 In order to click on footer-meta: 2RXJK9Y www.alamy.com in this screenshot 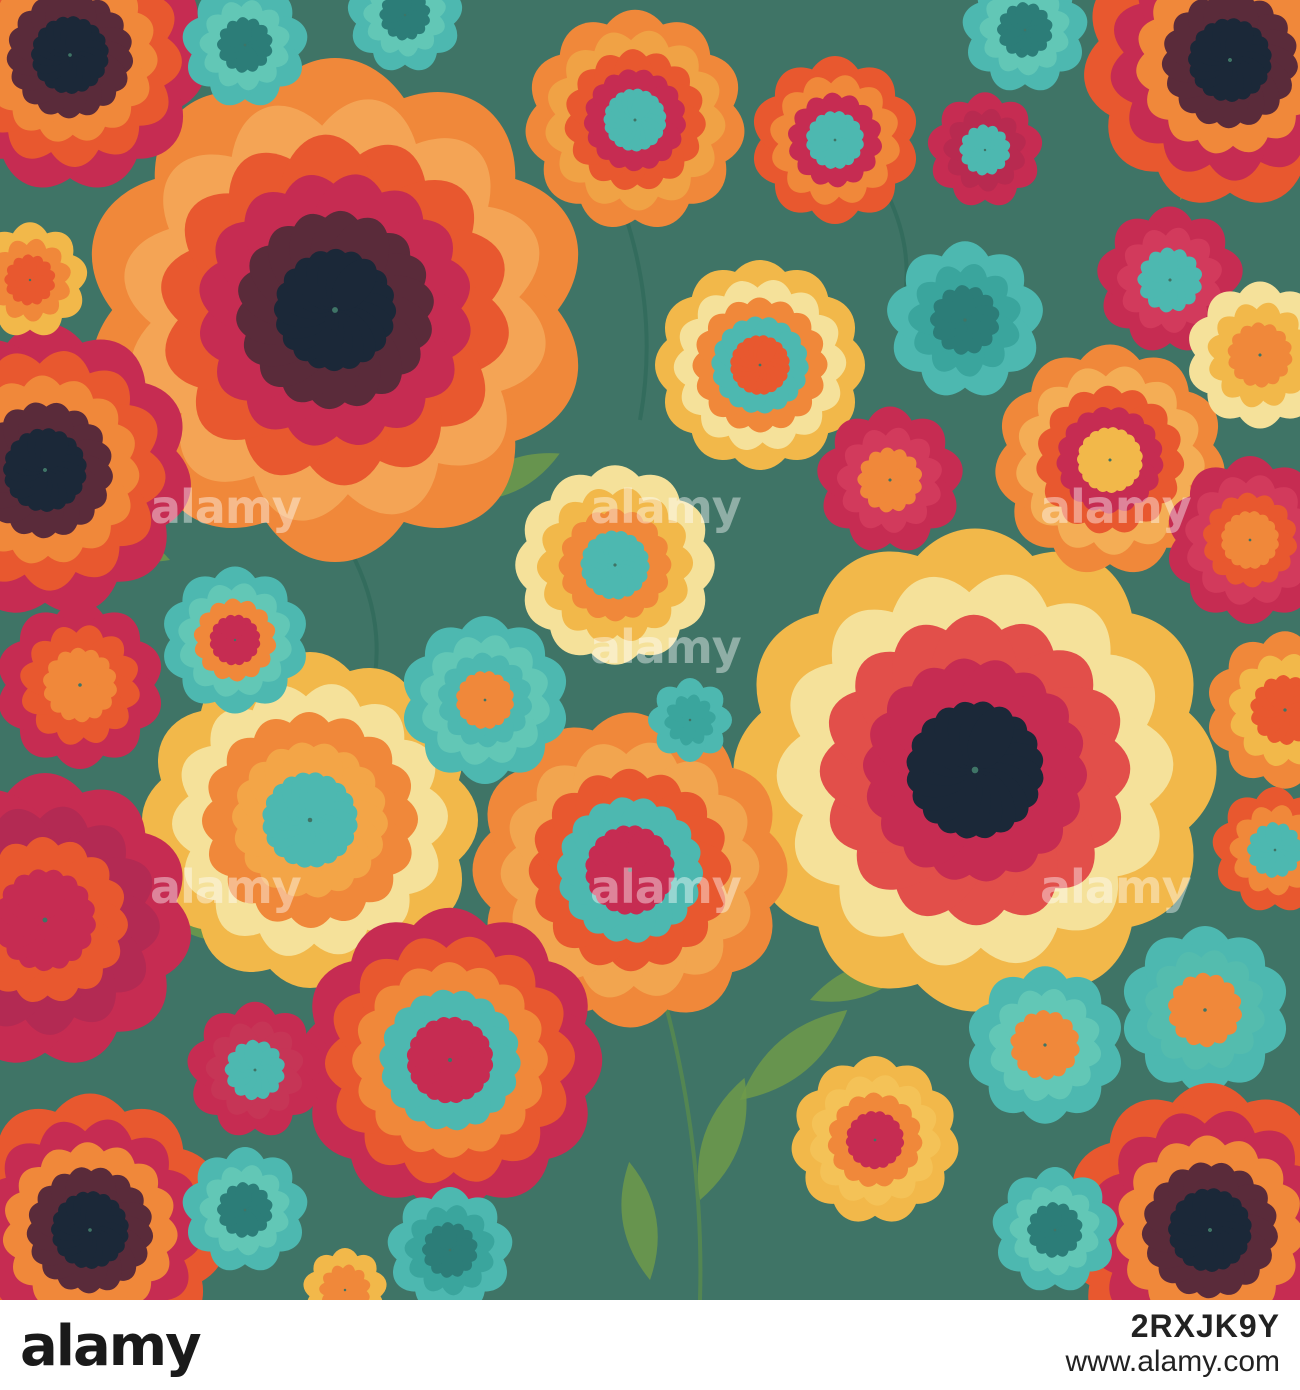, I will do `click(1173, 1343)`.